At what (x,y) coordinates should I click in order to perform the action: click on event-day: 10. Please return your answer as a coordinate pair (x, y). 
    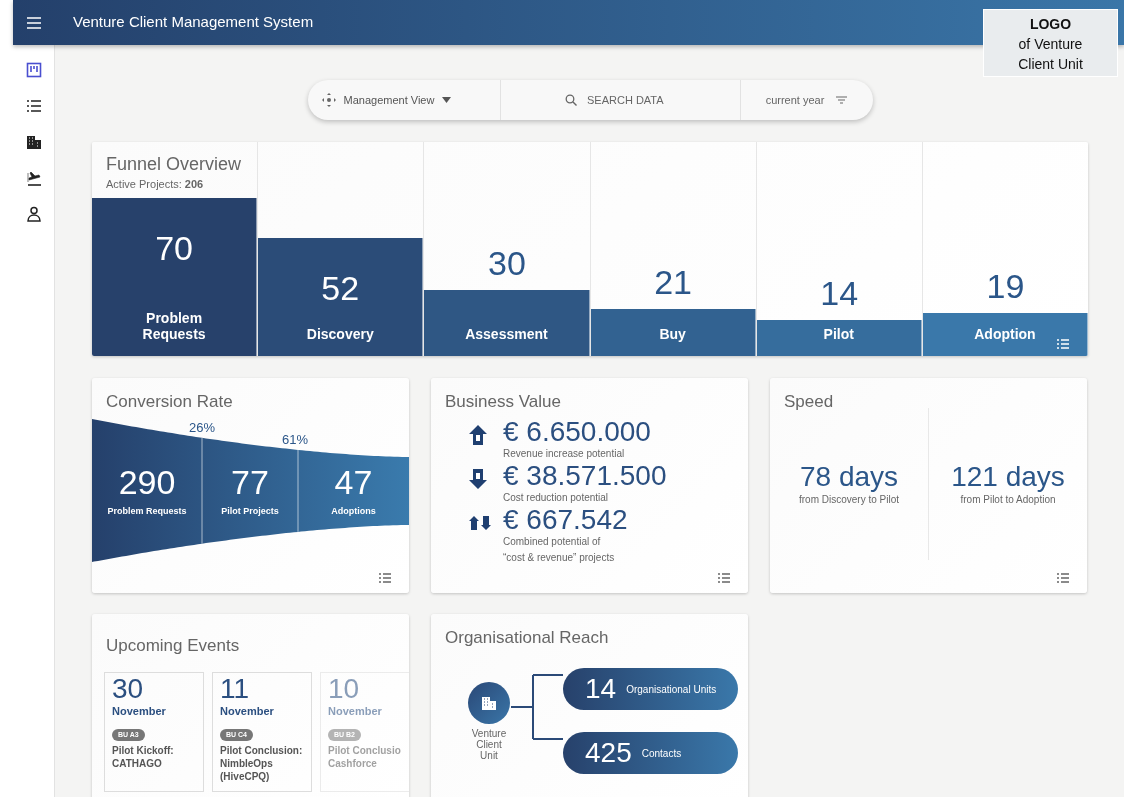
    Looking at the image, I should click on (368, 689).